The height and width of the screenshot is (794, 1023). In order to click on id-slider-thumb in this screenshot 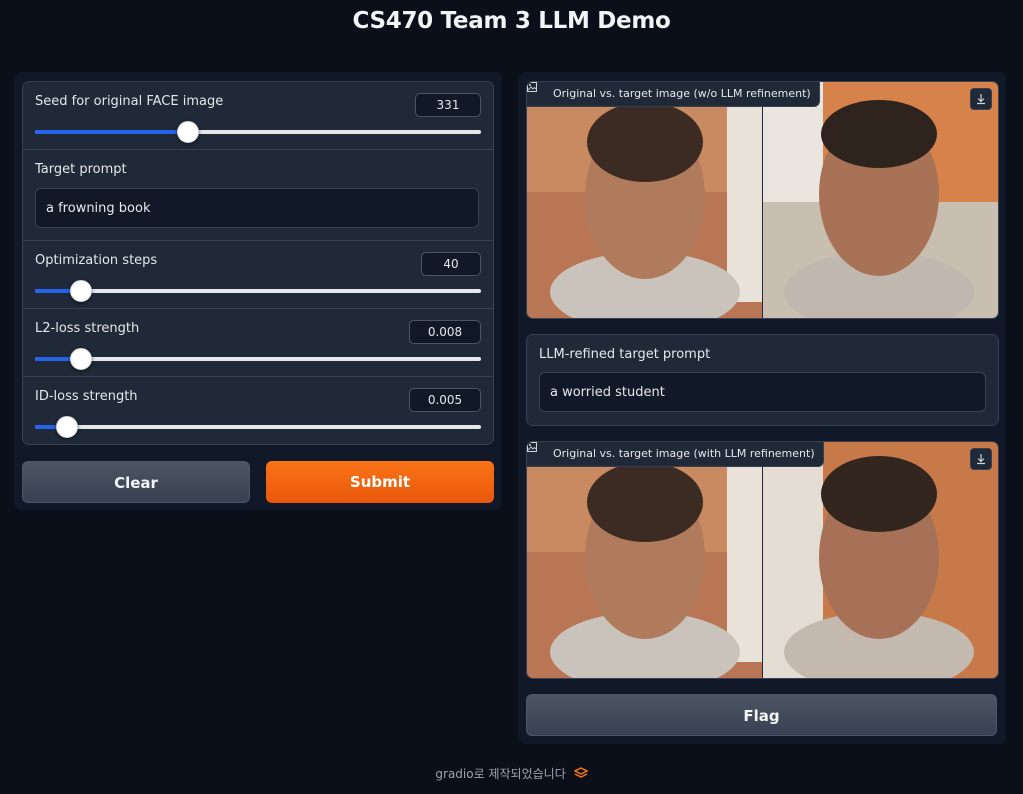, I will do `click(67, 427)`.